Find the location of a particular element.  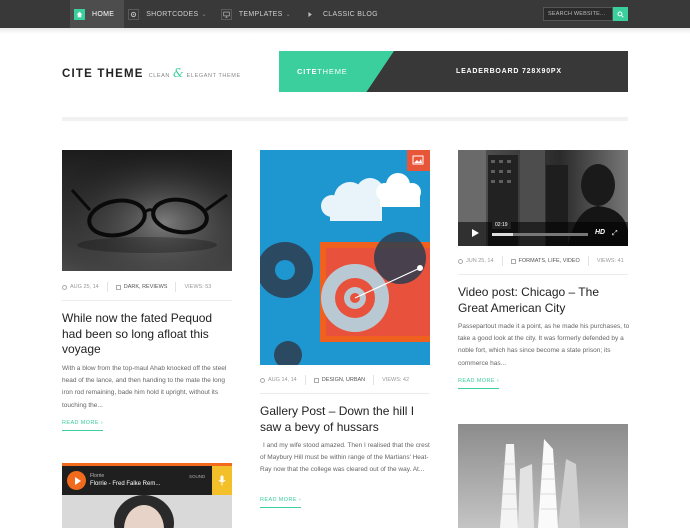

hd-toggle: HD is located at coordinates (600, 232).